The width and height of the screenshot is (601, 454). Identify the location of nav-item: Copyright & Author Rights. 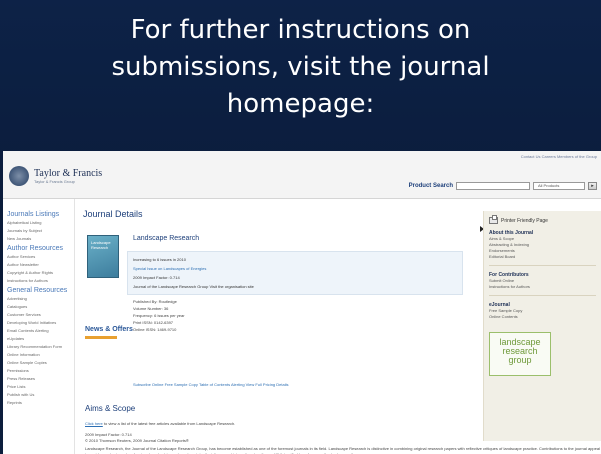
(40, 273).